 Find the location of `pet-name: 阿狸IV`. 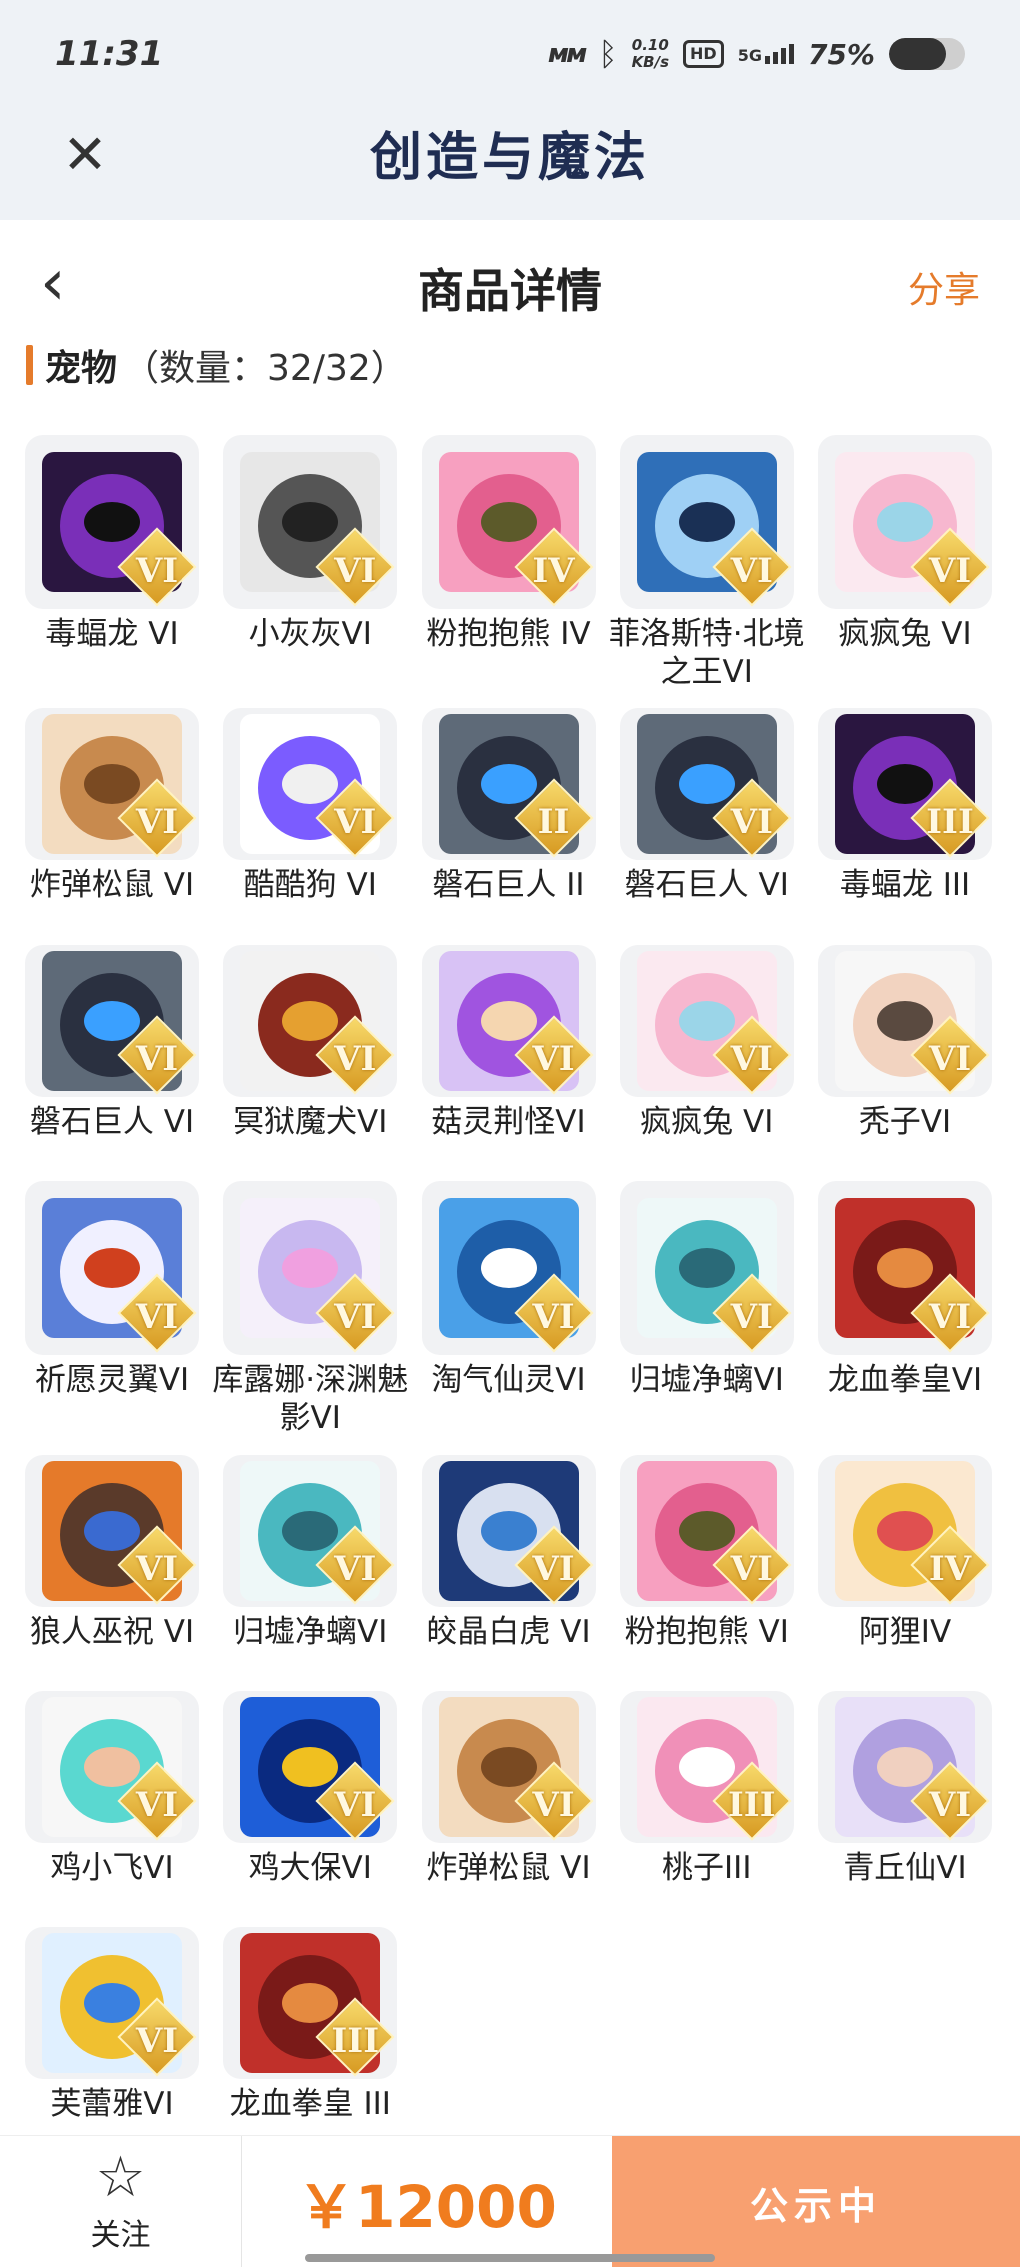

pet-name: 阿狸IV is located at coordinates (905, 1631).